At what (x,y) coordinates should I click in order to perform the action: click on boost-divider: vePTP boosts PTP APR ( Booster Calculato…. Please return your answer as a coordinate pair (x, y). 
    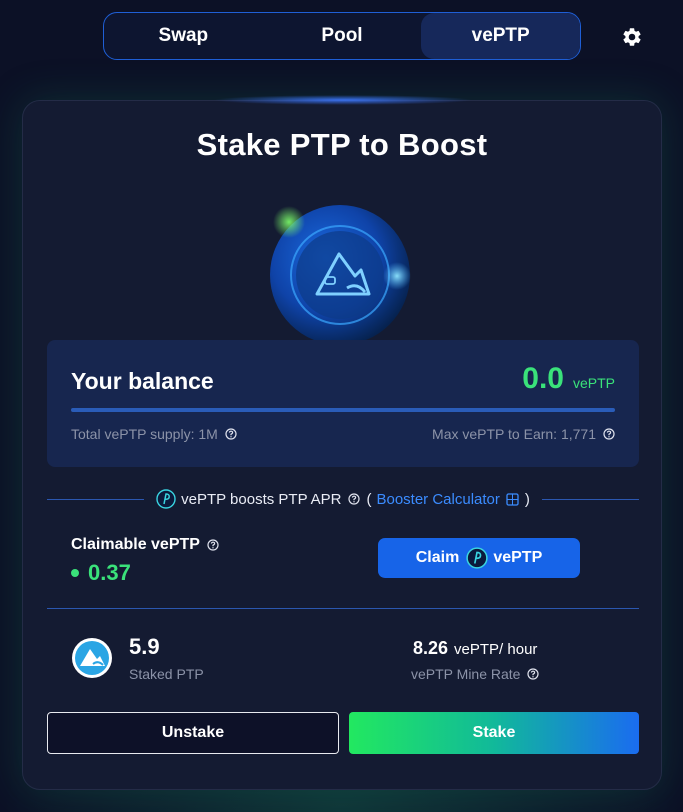
    Looking at the image, I should click on (343, 499).